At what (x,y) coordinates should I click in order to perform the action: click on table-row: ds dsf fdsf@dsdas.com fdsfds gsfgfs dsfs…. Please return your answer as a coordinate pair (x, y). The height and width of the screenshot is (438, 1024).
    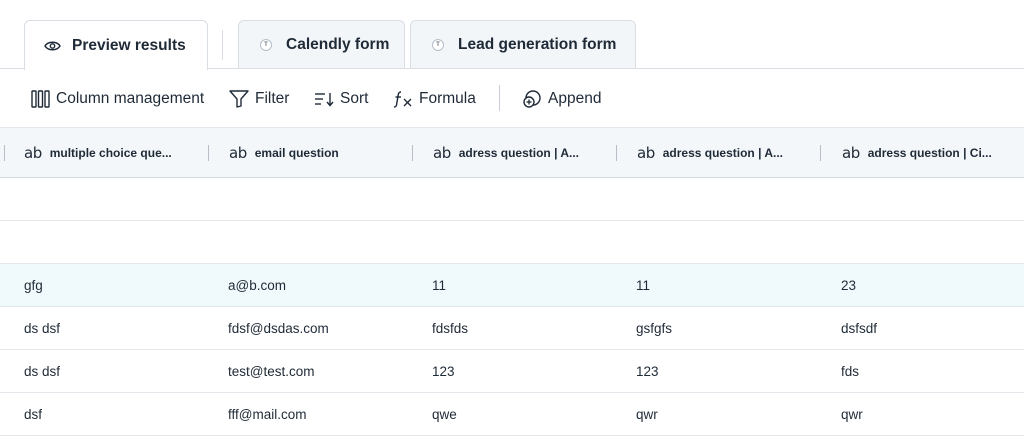
    Looking at the image, I should click on (512, 328).